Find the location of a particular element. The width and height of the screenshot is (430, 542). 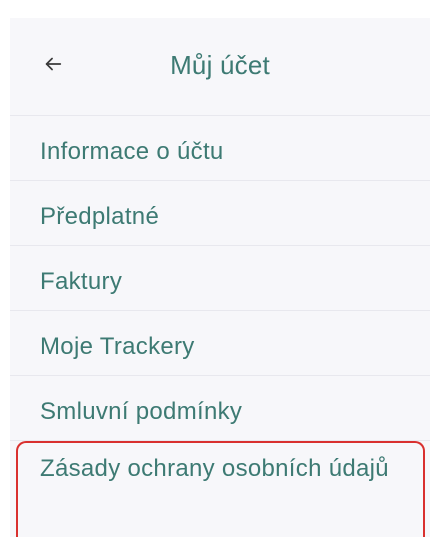

menu-item-label: Faktury is located at coordinates (81, 281).